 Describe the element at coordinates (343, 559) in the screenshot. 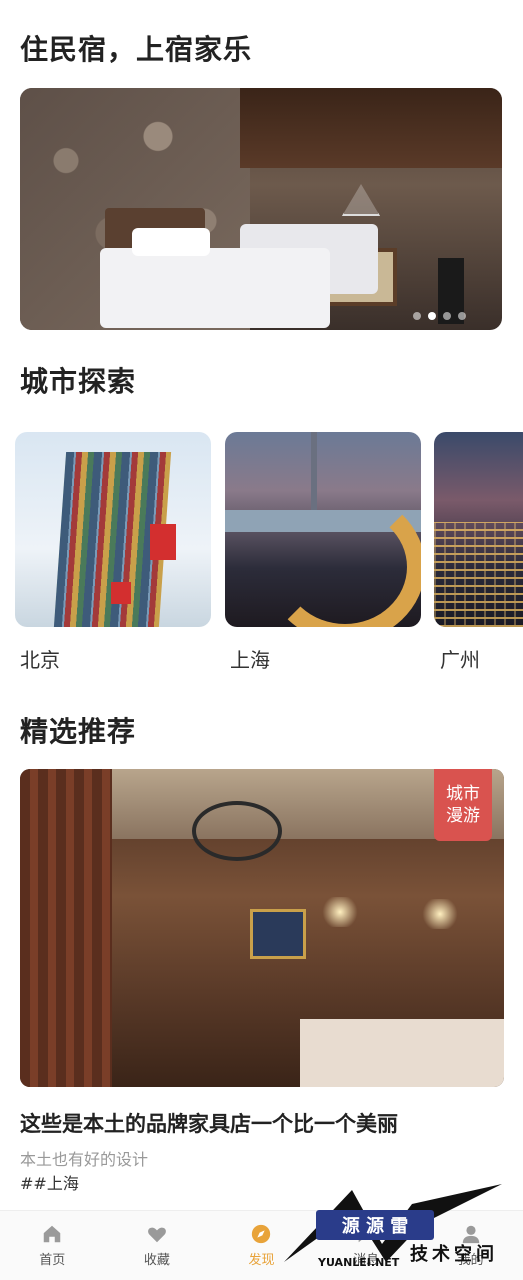

I see `highway` at that location.